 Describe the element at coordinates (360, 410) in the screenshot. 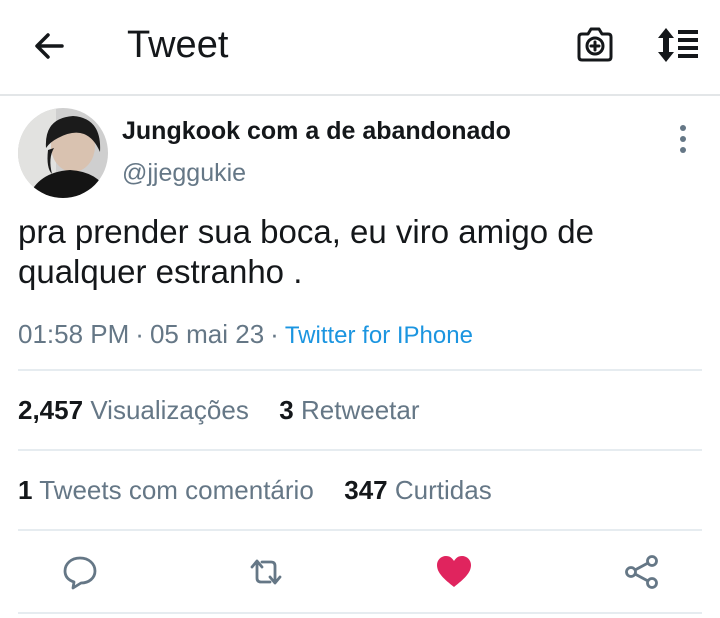

I see `retweets-label: Retweetar` at that location.